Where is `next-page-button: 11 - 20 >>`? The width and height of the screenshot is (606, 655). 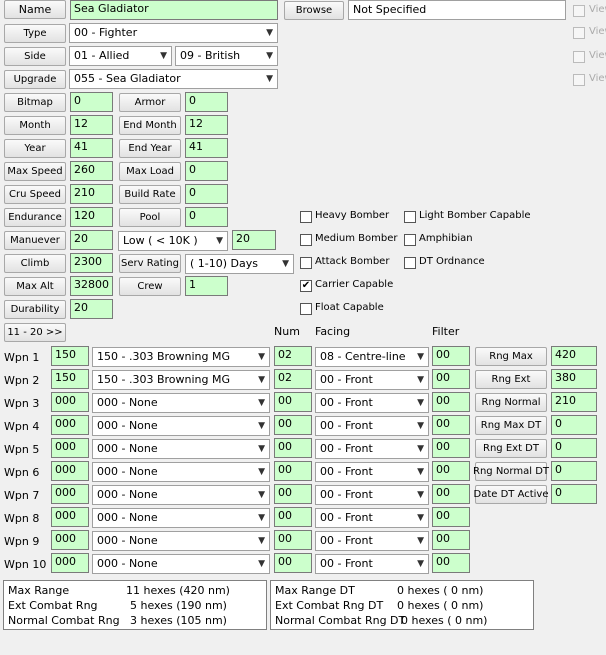
next-page-button: 11 - 20 >> is located at coordinates (35, 332).